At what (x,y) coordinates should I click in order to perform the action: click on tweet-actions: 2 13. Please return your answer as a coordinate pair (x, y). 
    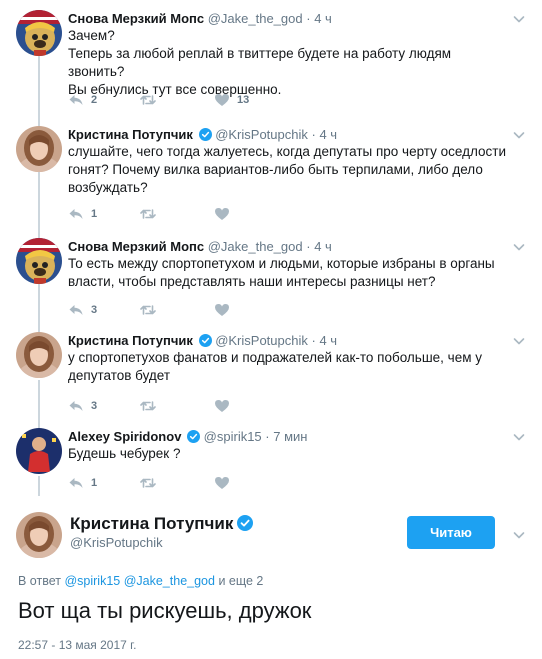
    Looking at the image, I should click on (218, 100).